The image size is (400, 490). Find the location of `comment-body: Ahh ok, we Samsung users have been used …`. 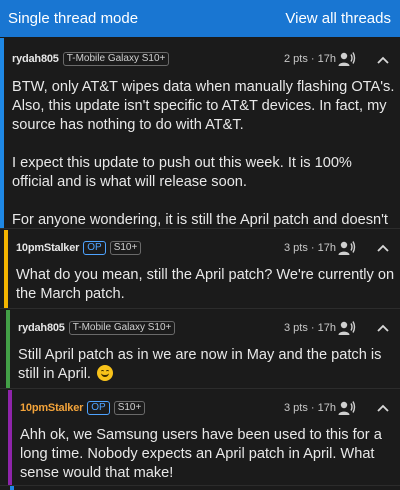

comment-body: Ahh ok, we Samsung users have been used … is located at coordinates (207, 454).